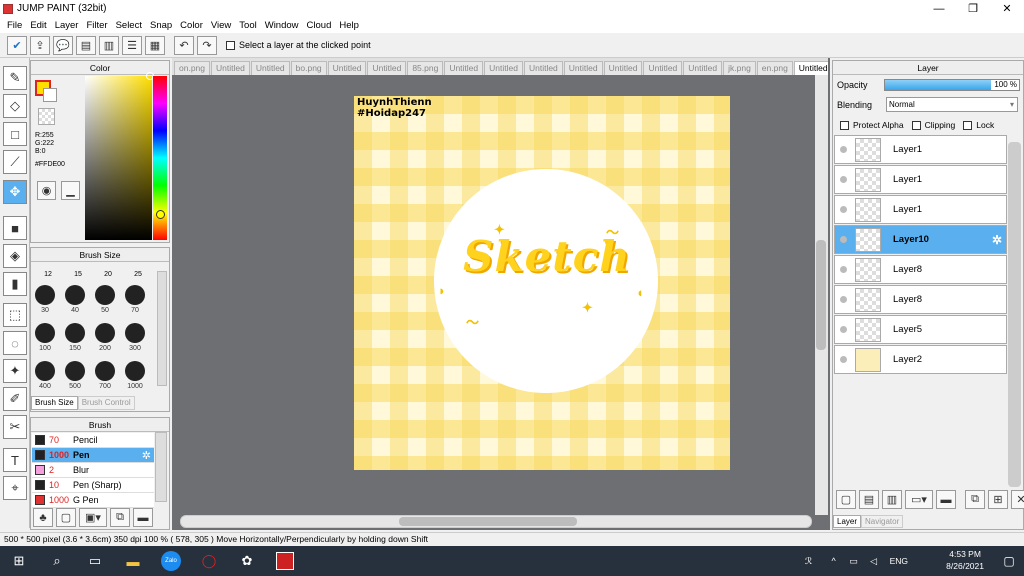 Image resolution: width=1024 pixels, height=576 pixels. Describe the element at coordinates (45, 299) in the screenshot. I see `brush-size-option: 30` at that location.